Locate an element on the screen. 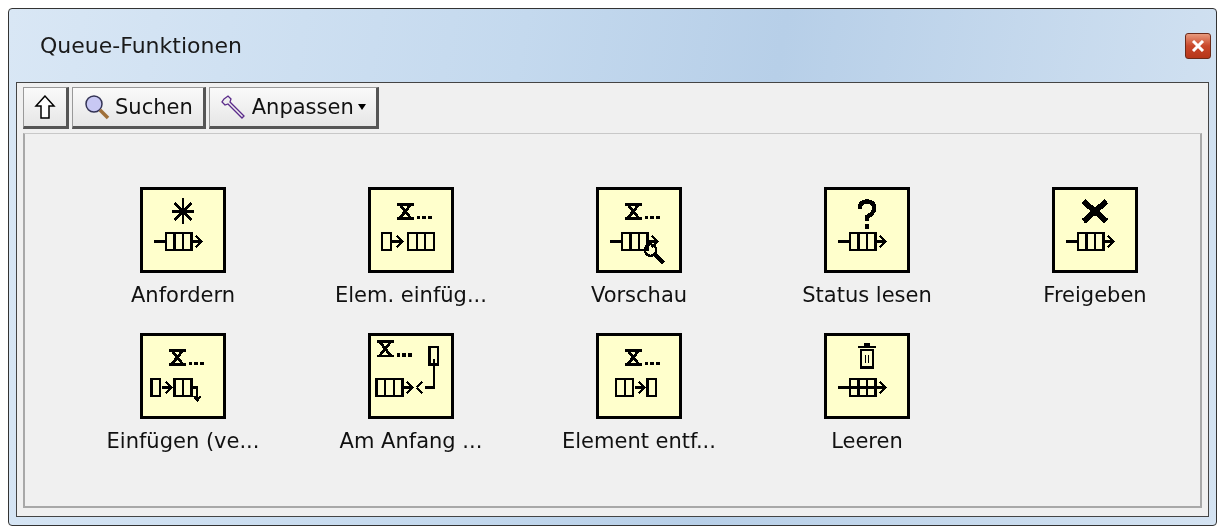  function-label: Vorschau is located at coordinates (639, 295).